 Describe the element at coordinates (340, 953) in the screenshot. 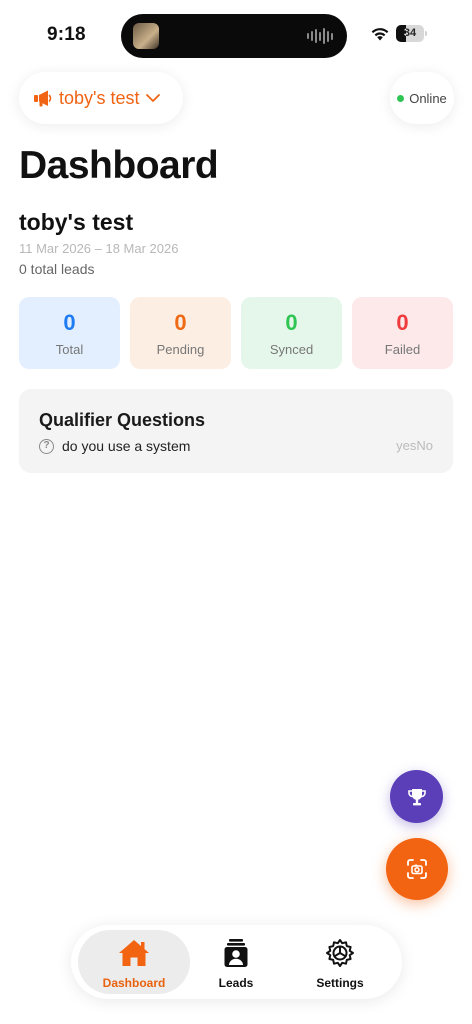

I see `gear-icon` at that location.